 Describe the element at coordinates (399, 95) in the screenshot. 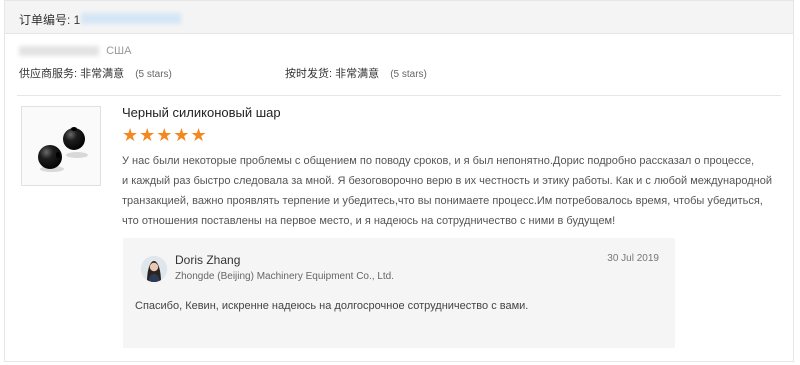

I see `divider` at that location.